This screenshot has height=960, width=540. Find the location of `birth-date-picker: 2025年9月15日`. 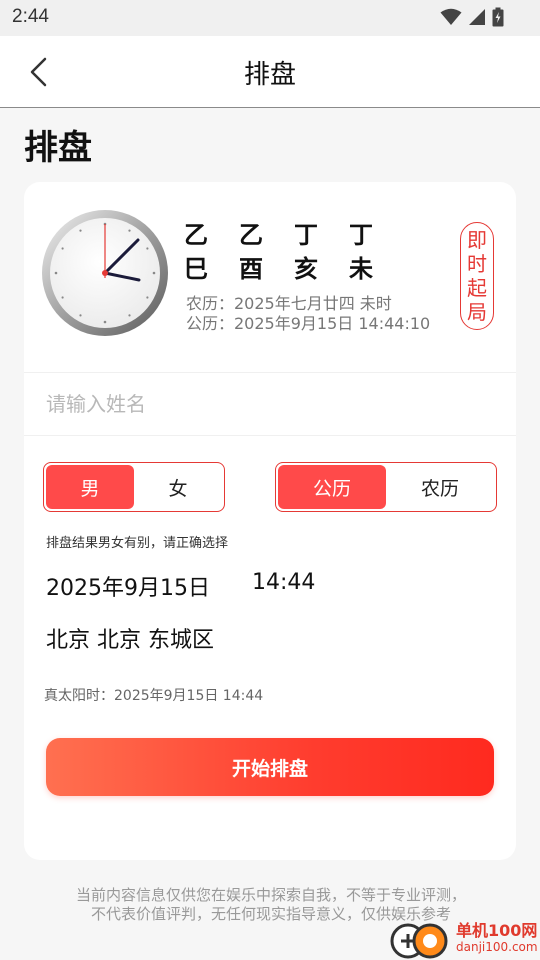

birth-date-picker: 2025年9月15日 is located at coordinates (149, 586).